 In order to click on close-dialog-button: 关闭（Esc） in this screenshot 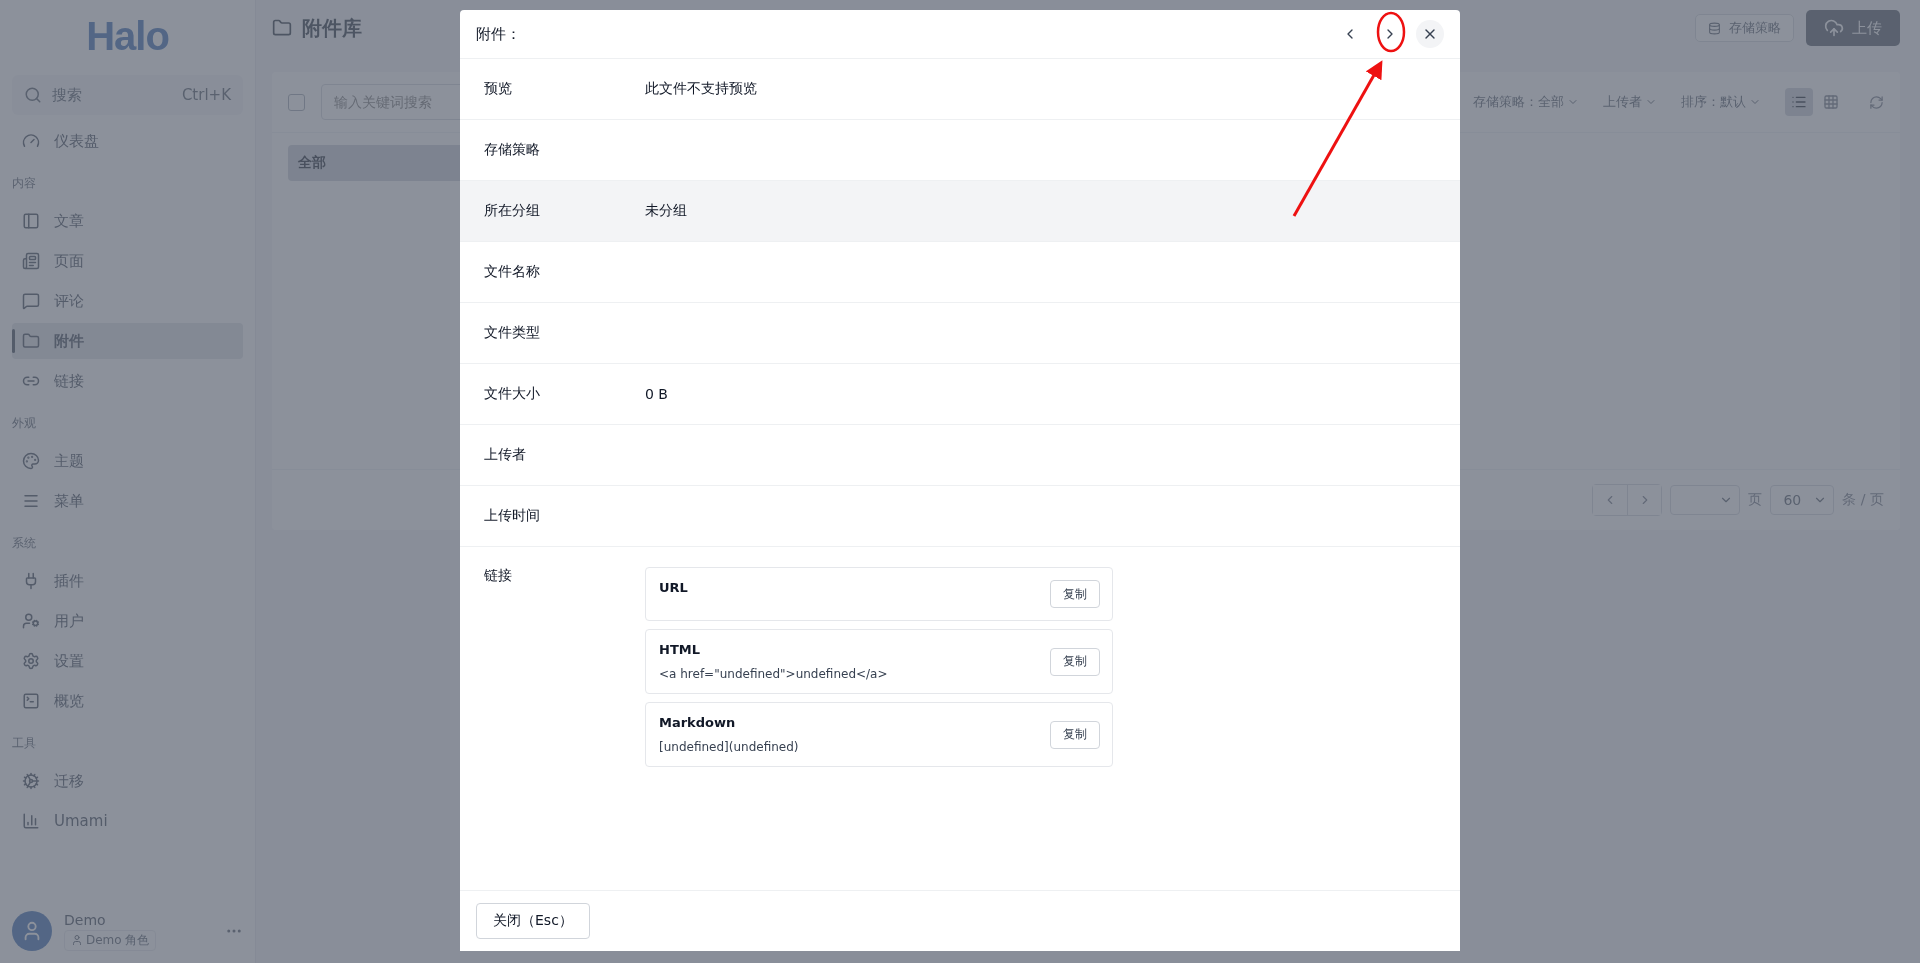, I will do `click(533, 921)`.